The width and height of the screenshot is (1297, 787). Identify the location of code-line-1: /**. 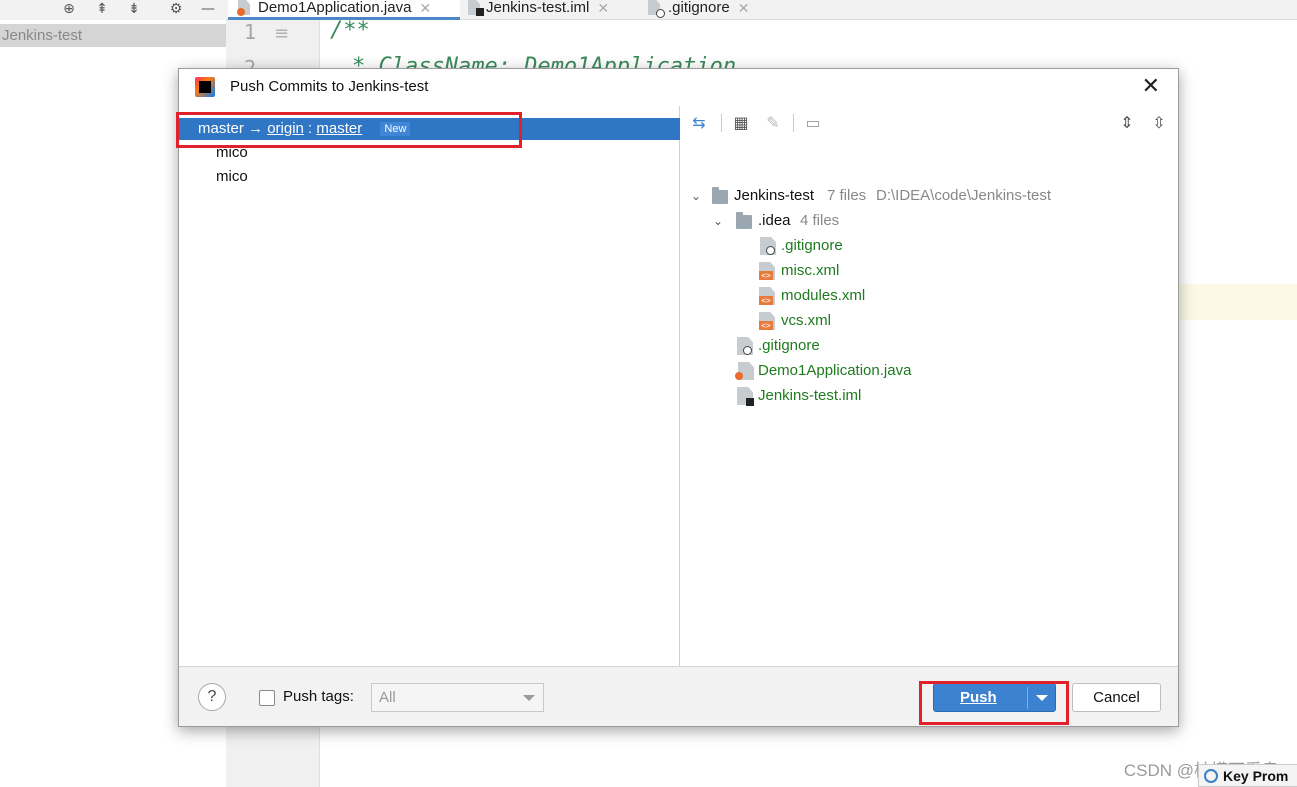
(350, 30).